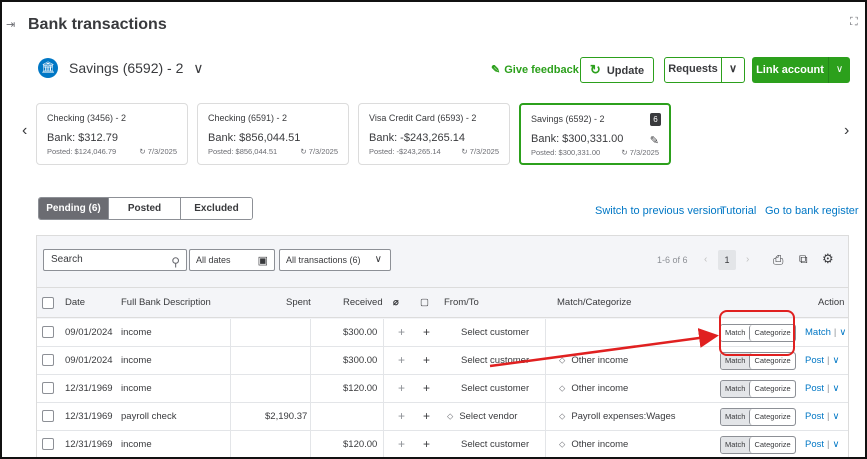  Describe the element at coordinates (335, 260) in the screenshot. I see `transaction-filter-select: All transactions (6) ∨` at that location.